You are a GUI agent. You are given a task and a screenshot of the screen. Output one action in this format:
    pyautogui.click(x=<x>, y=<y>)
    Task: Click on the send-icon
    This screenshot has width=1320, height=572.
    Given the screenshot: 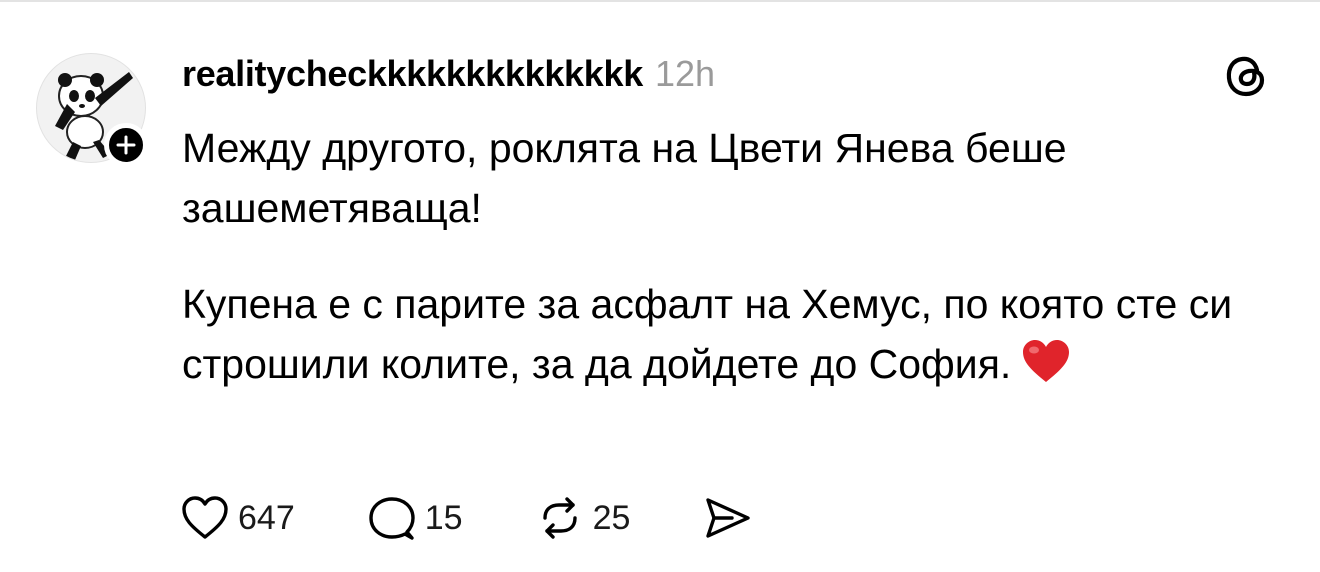 What is the action you would take?
    pyautogui.click(x=728, y=518)
    